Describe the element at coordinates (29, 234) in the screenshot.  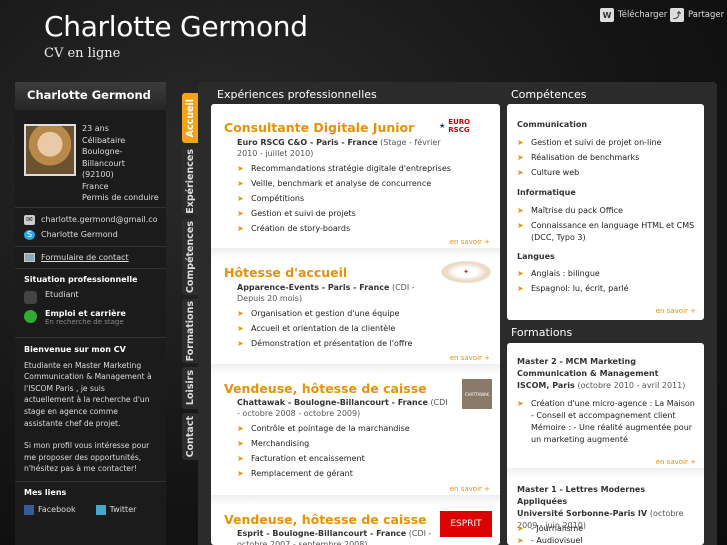
I see `skype-icon: S` at that location.